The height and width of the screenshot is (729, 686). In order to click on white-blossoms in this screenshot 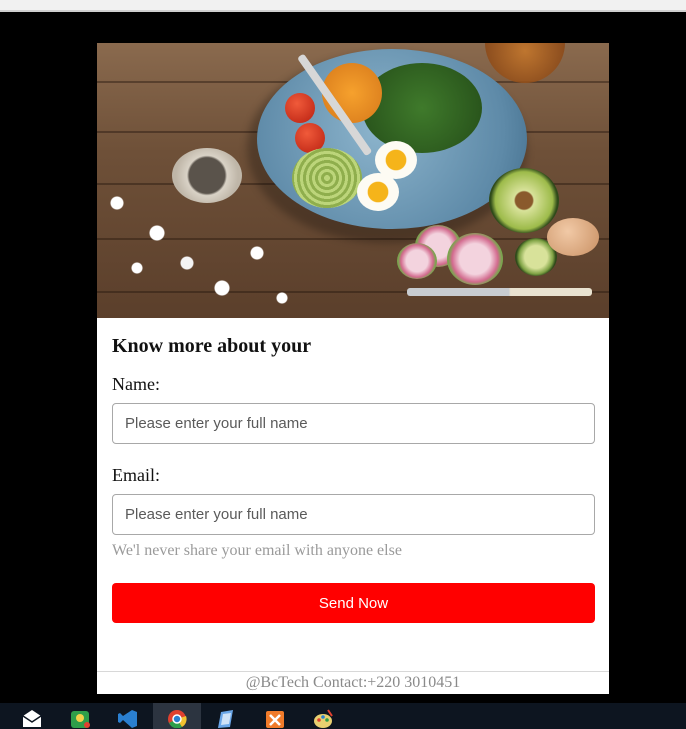, I will do `click(197, 245)`.